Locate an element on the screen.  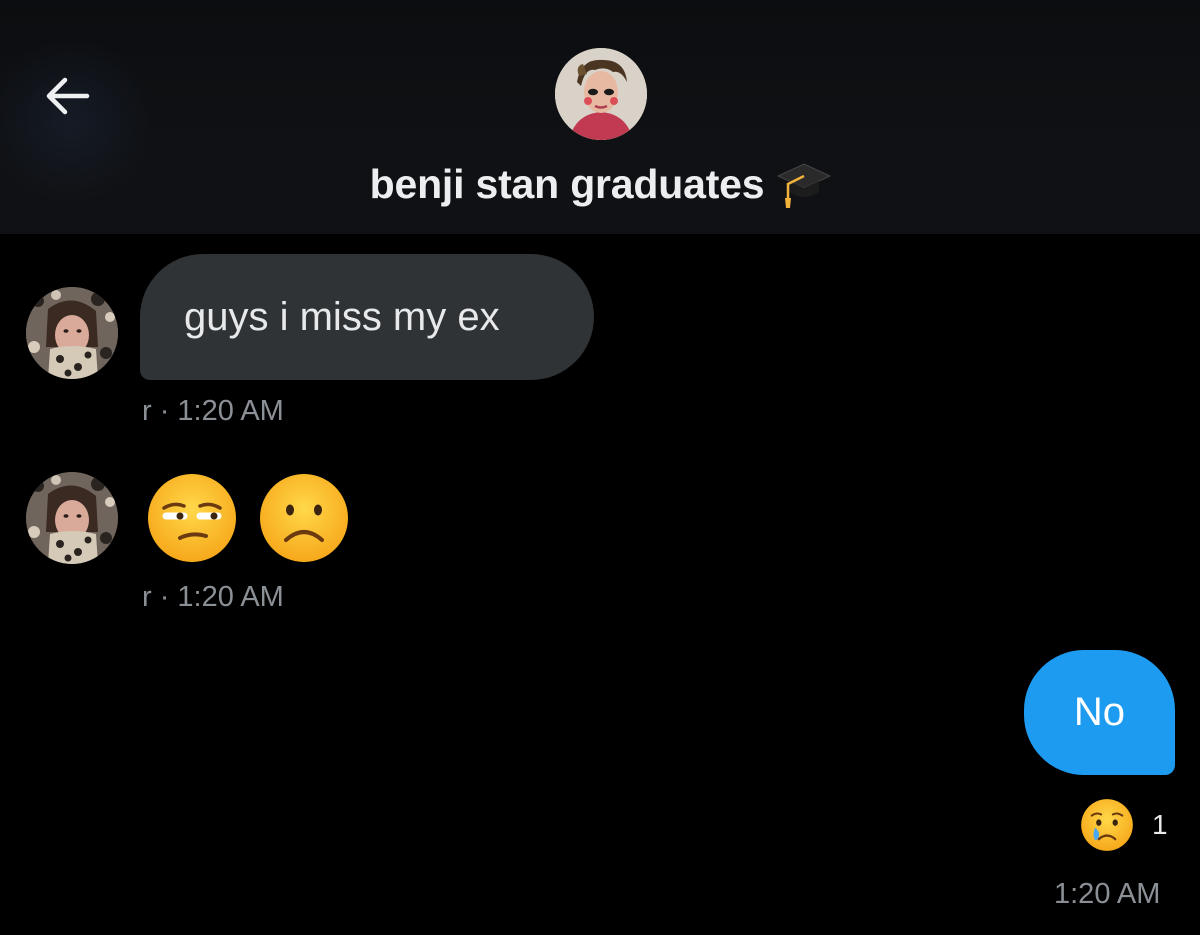
conversation-title-text: benji stan graduates is located at coordinates (567, 183).